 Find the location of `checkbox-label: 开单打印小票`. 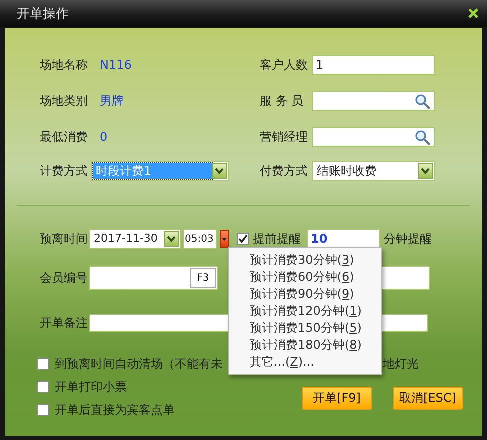

checkbox-label: 开单打印小票 is located at coordinates (91, 387).